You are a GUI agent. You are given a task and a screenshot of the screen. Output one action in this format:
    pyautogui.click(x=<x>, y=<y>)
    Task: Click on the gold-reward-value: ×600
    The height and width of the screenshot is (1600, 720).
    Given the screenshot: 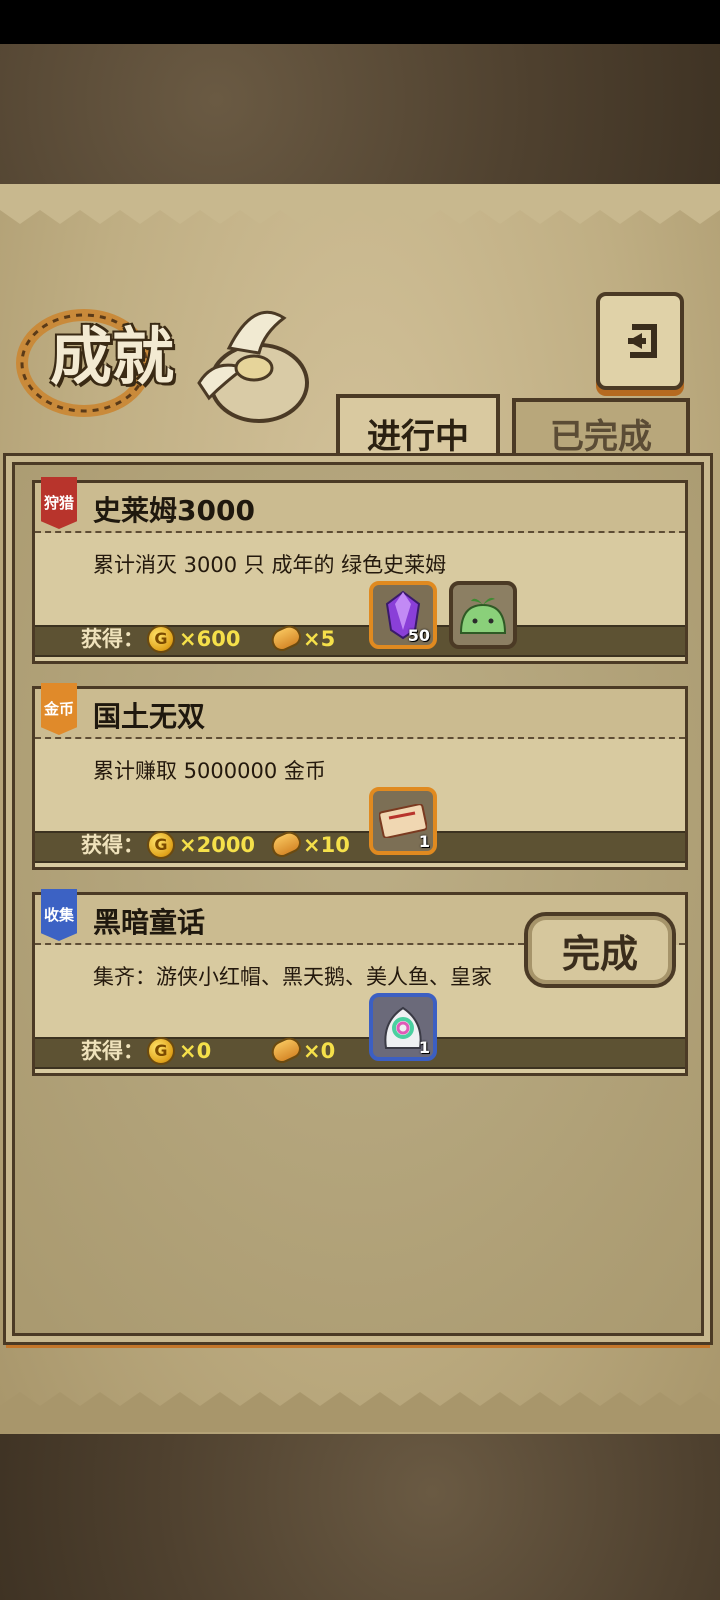 What is the action you would take?
    pyautogui.click(x=210, y=639)
    